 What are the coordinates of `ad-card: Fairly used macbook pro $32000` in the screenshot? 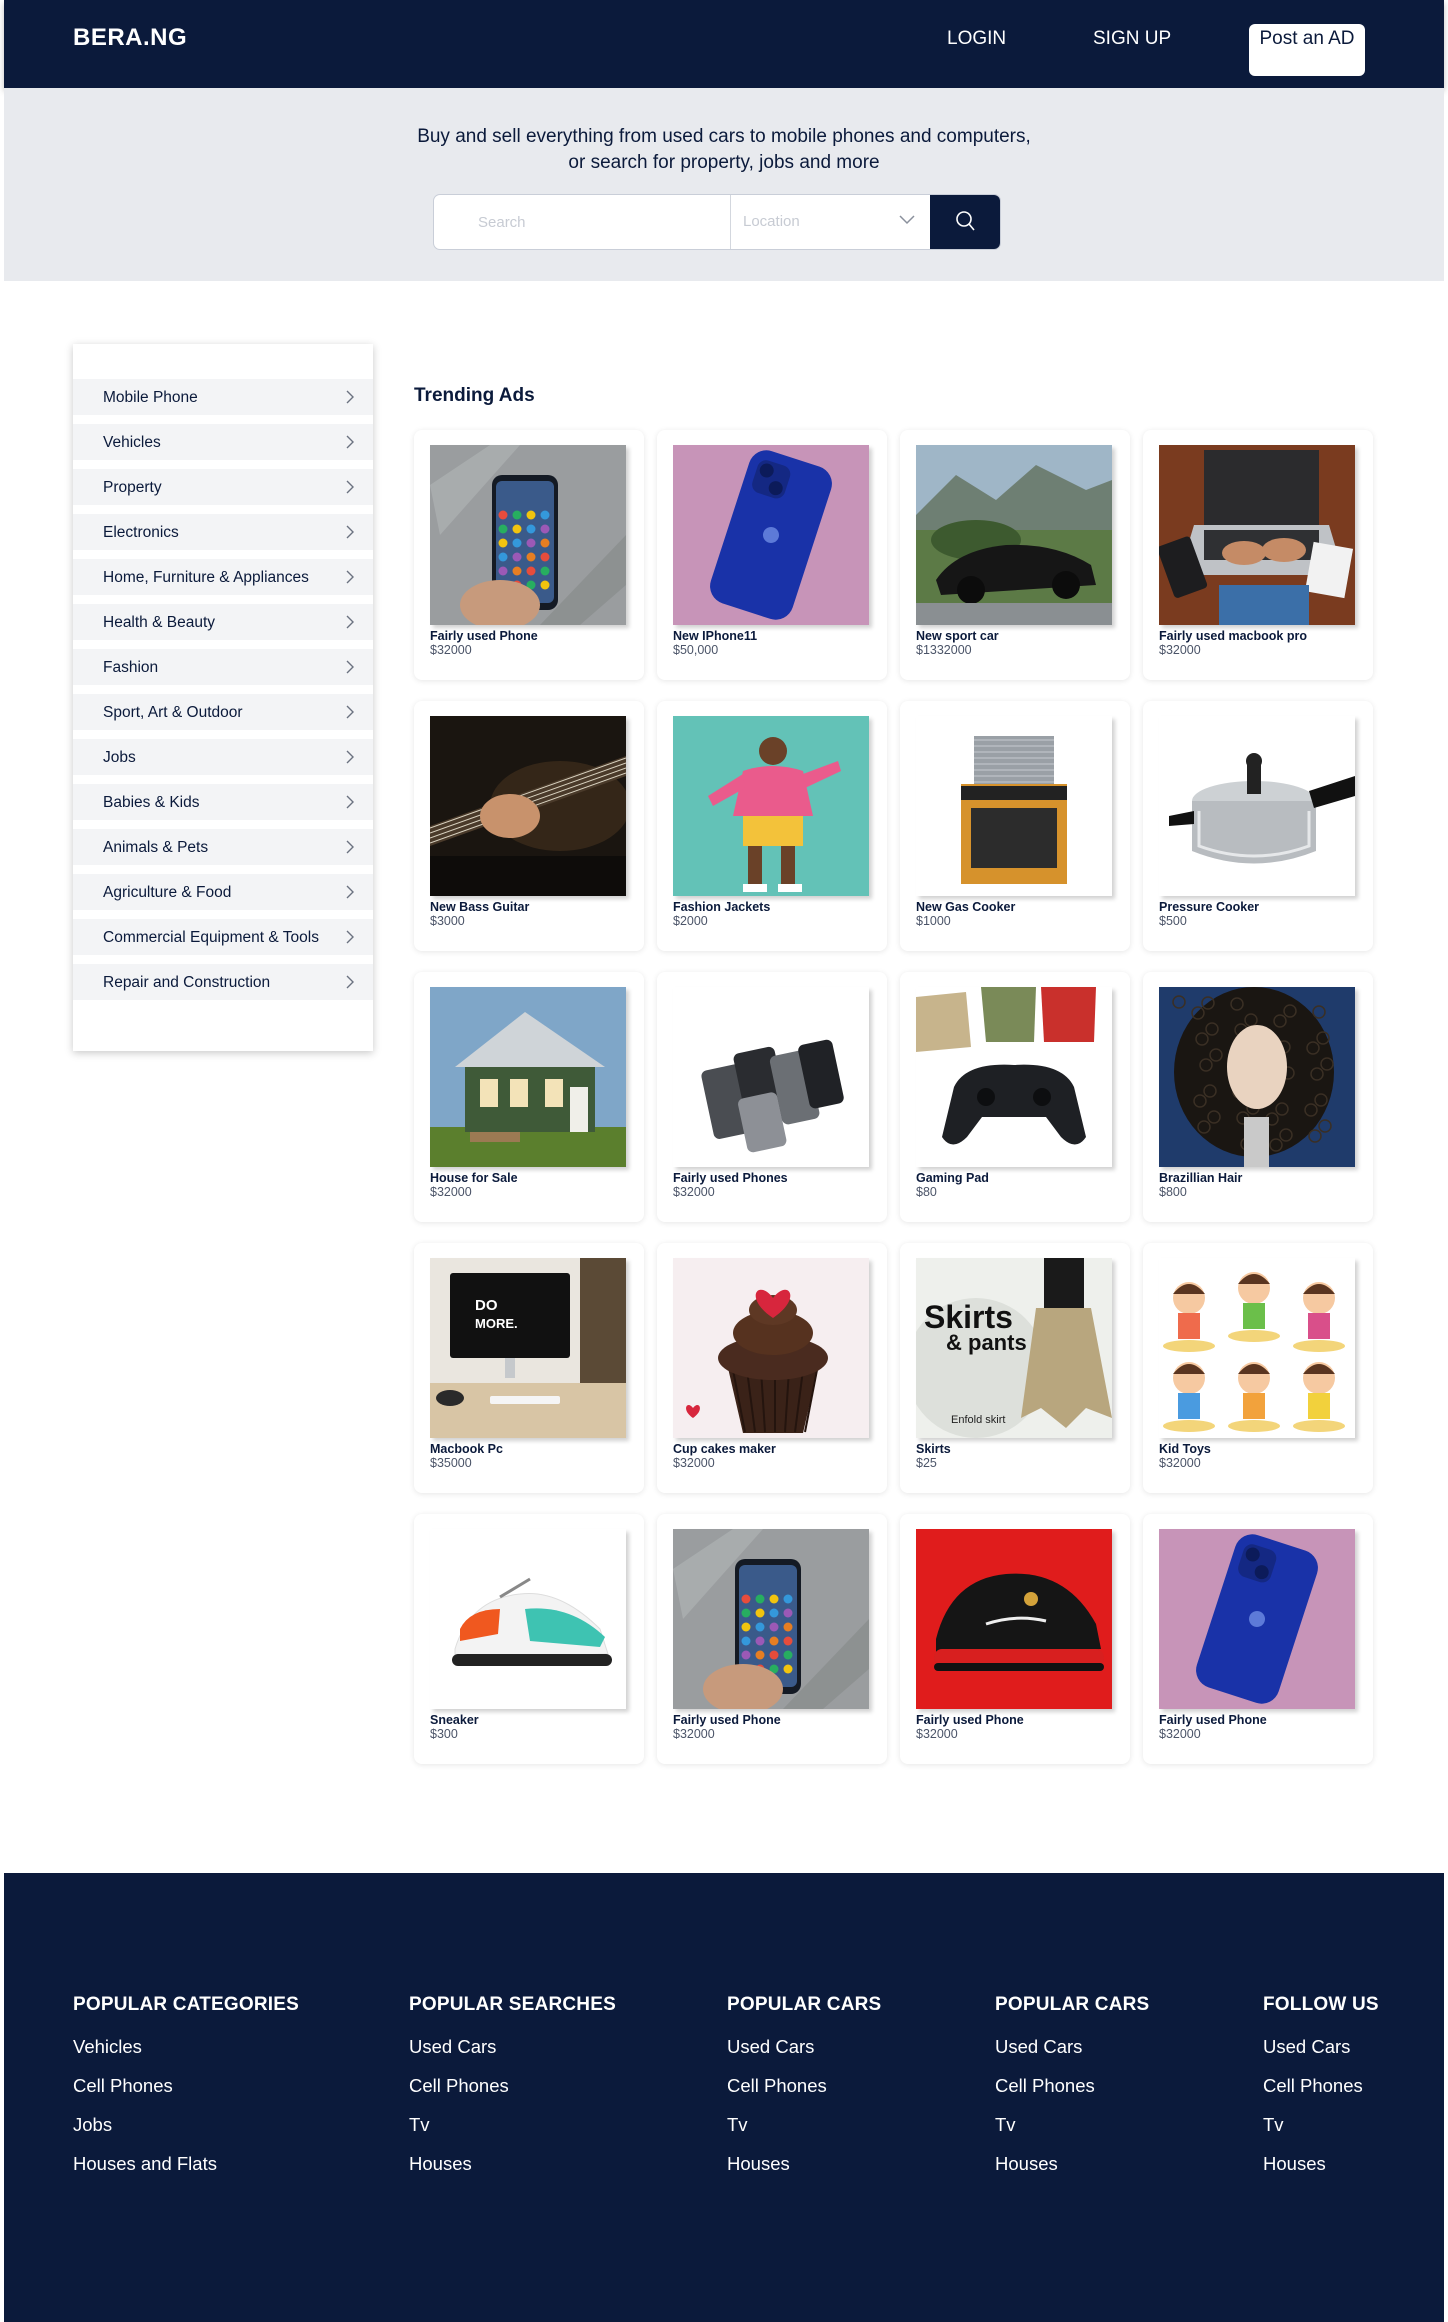 It's located at (1258, 555).